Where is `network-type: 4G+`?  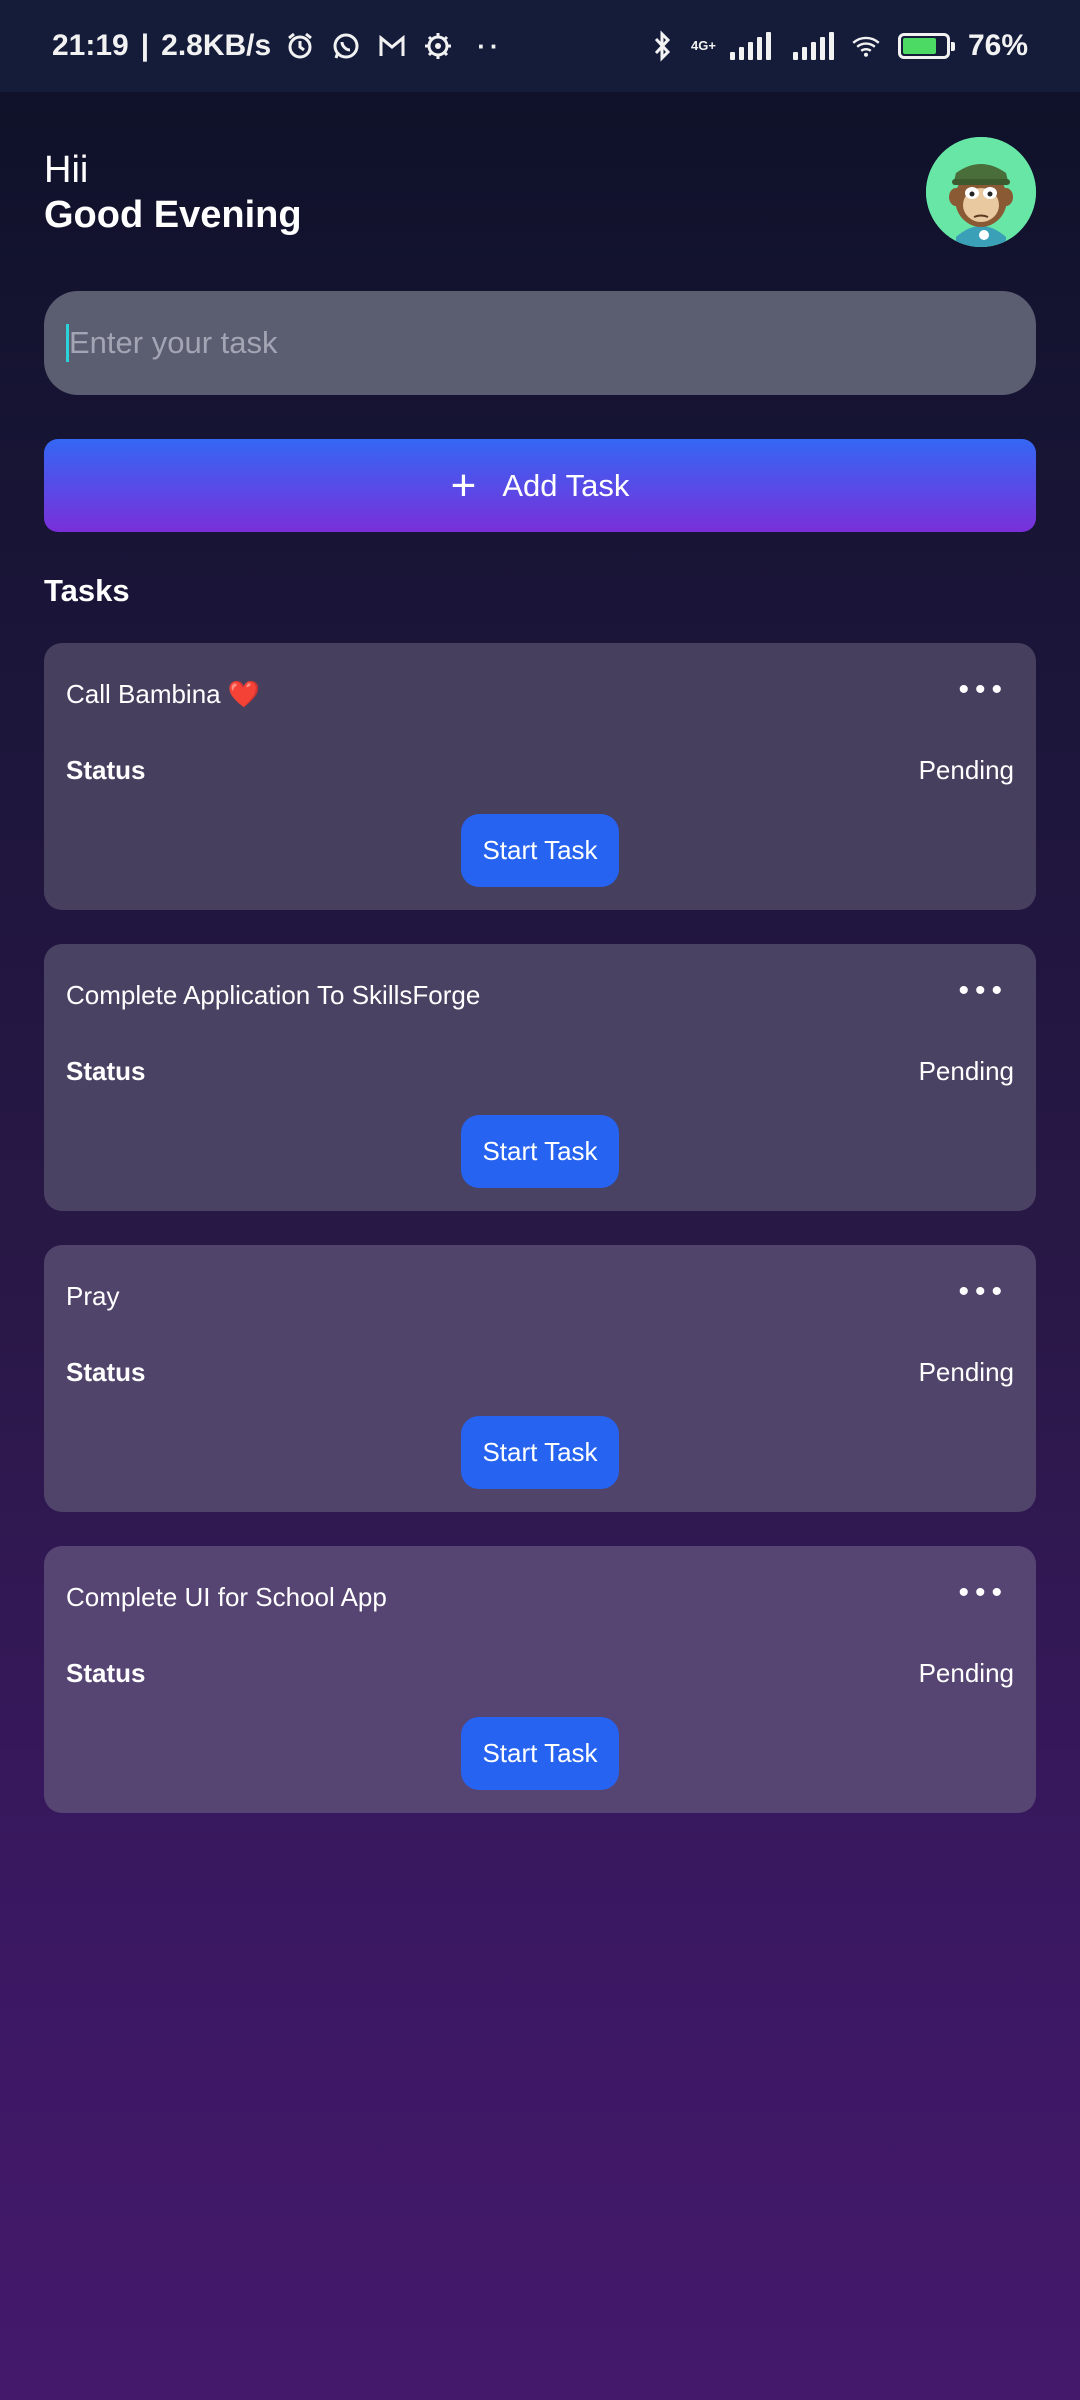 network-type: 4G+ is located at coordinates (703, 45).